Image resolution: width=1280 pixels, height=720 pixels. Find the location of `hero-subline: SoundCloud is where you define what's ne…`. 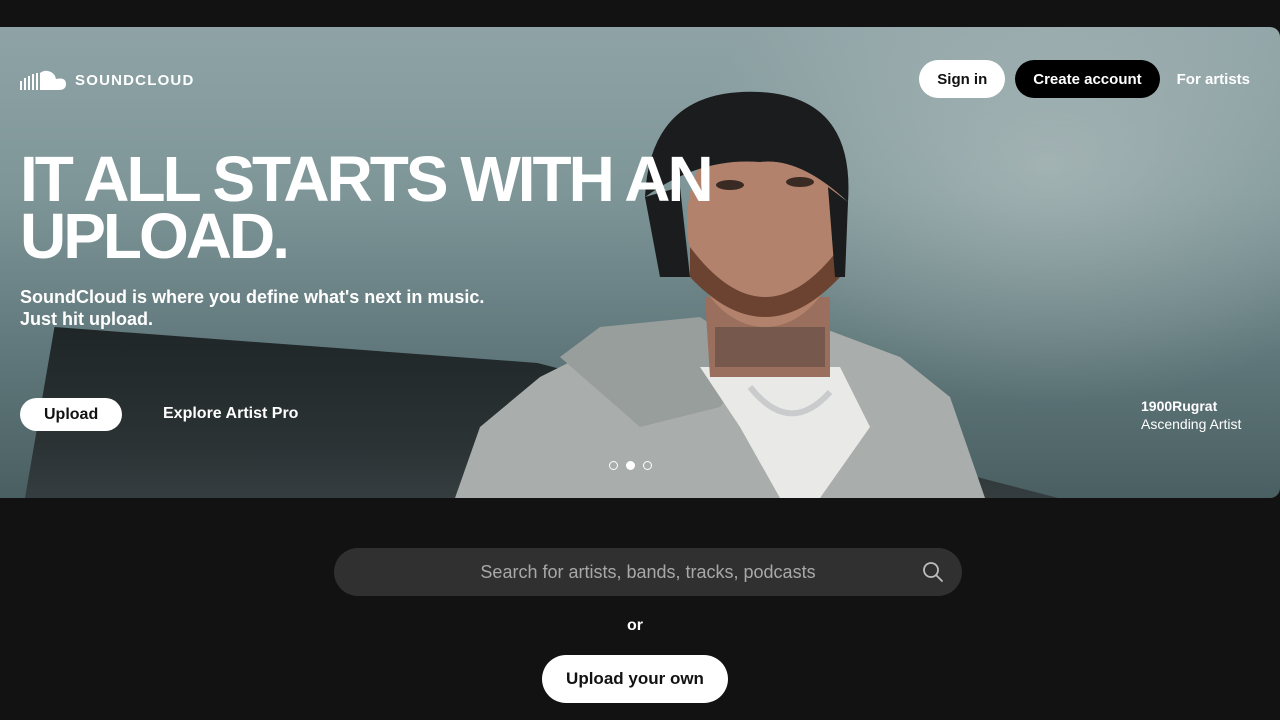

hero-subline: SoundCloud is where you define what's ne… is located at coordinates (252, 308).